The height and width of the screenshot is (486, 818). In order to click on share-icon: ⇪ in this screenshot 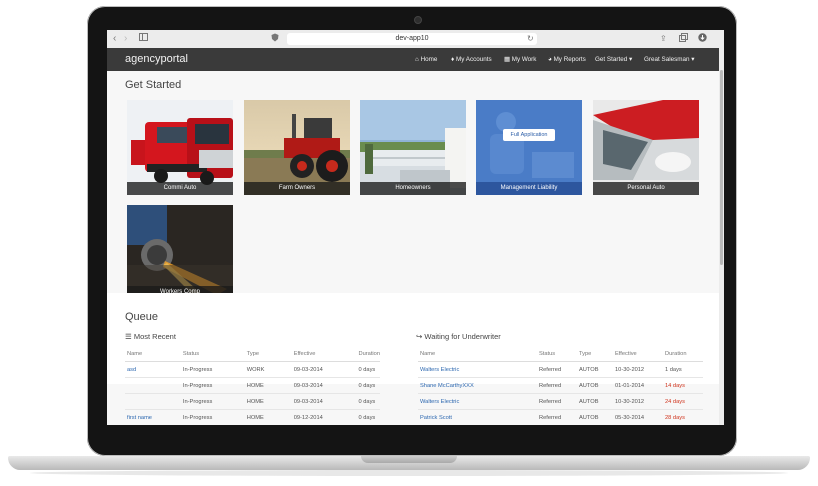, I will do `click(663, 39)`.